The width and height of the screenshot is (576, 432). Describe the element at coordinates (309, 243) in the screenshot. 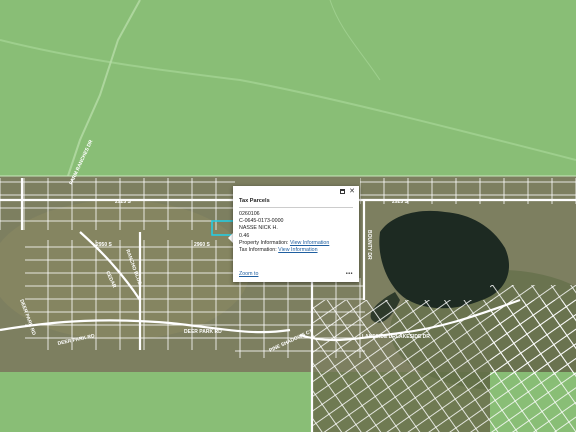

I see `property-info-link: View Information` at that location.